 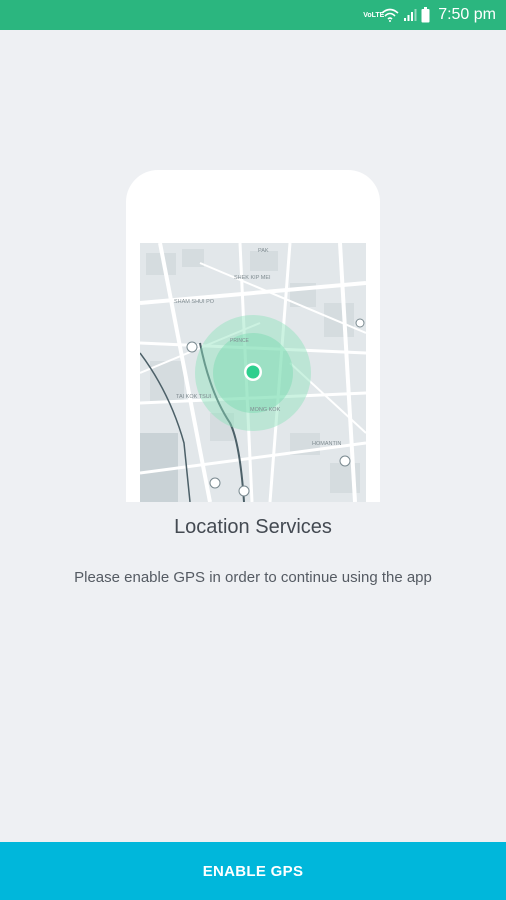 I want to click on map-label: TAI KOK TSUI, so click(x=194, y=397).